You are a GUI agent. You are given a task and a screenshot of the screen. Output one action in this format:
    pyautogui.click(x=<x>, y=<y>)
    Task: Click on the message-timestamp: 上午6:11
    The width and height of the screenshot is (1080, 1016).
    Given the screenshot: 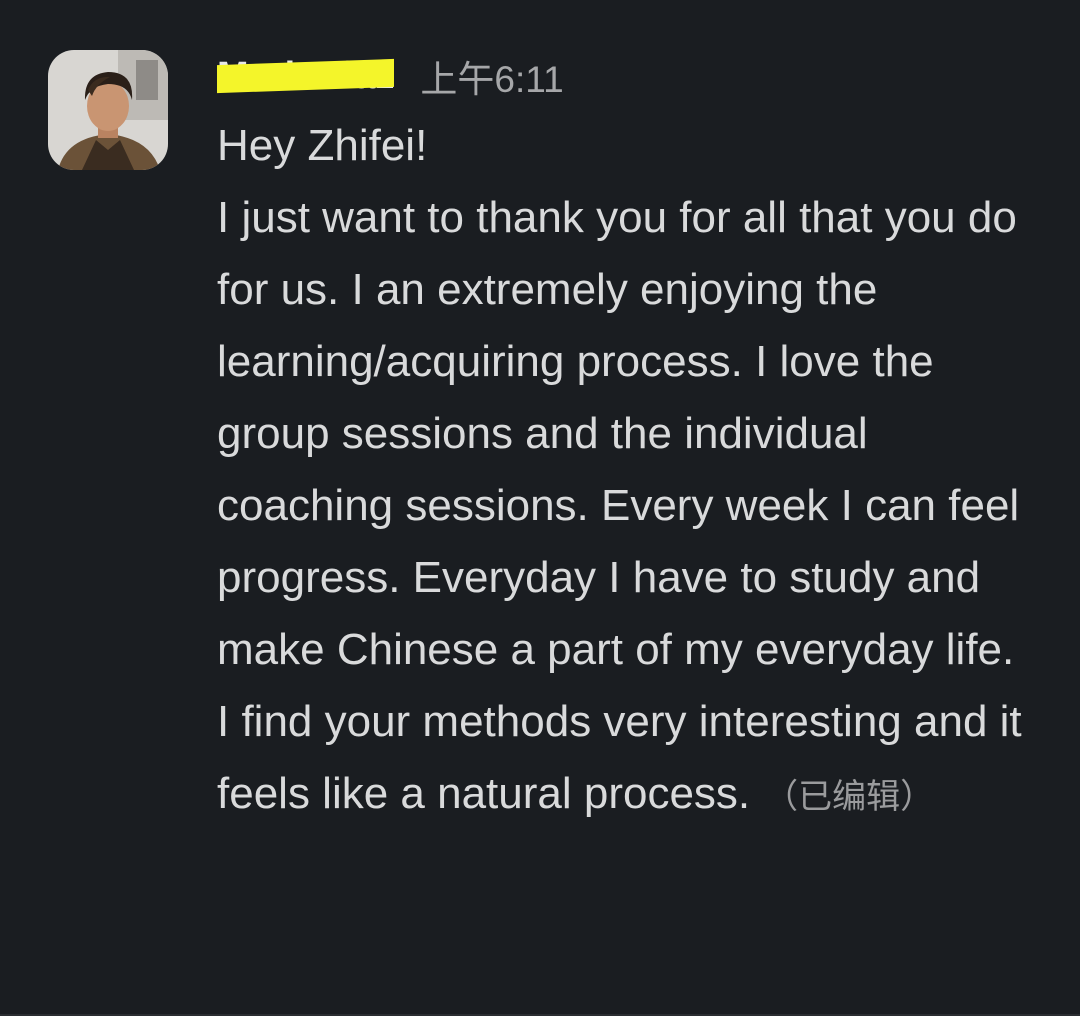 What is the action you would take?
    pyautogui.click(x=491, y=76)
    